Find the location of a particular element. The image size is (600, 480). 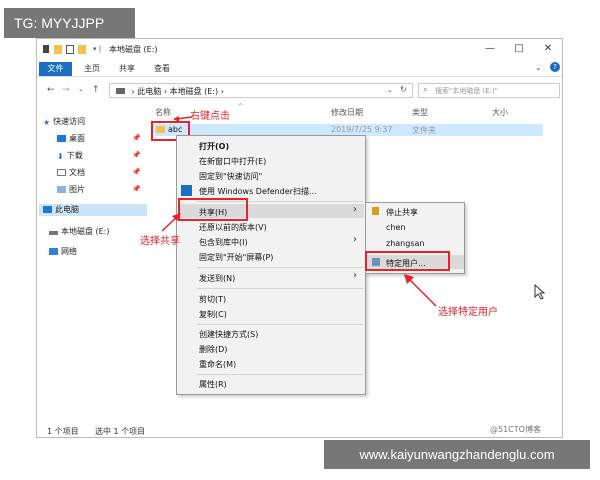

ribbon-tabs: 文件 主页 共享 查看 ⌄ ? is located at coordinates (299, 69).